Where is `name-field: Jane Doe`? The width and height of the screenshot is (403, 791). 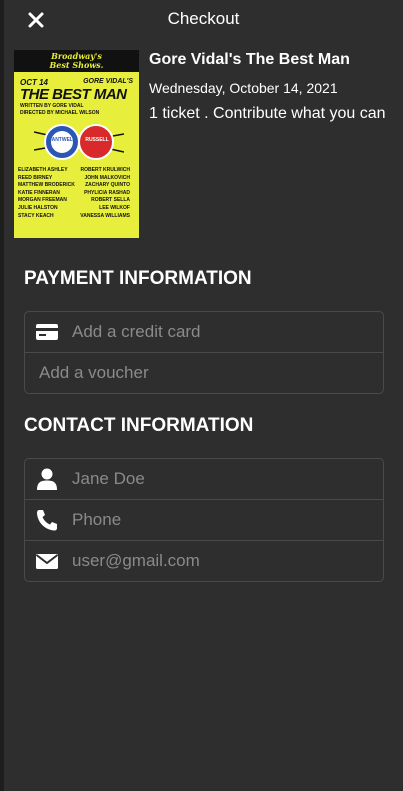
name-field: Jane Doe is located at coordinates (204, 479).